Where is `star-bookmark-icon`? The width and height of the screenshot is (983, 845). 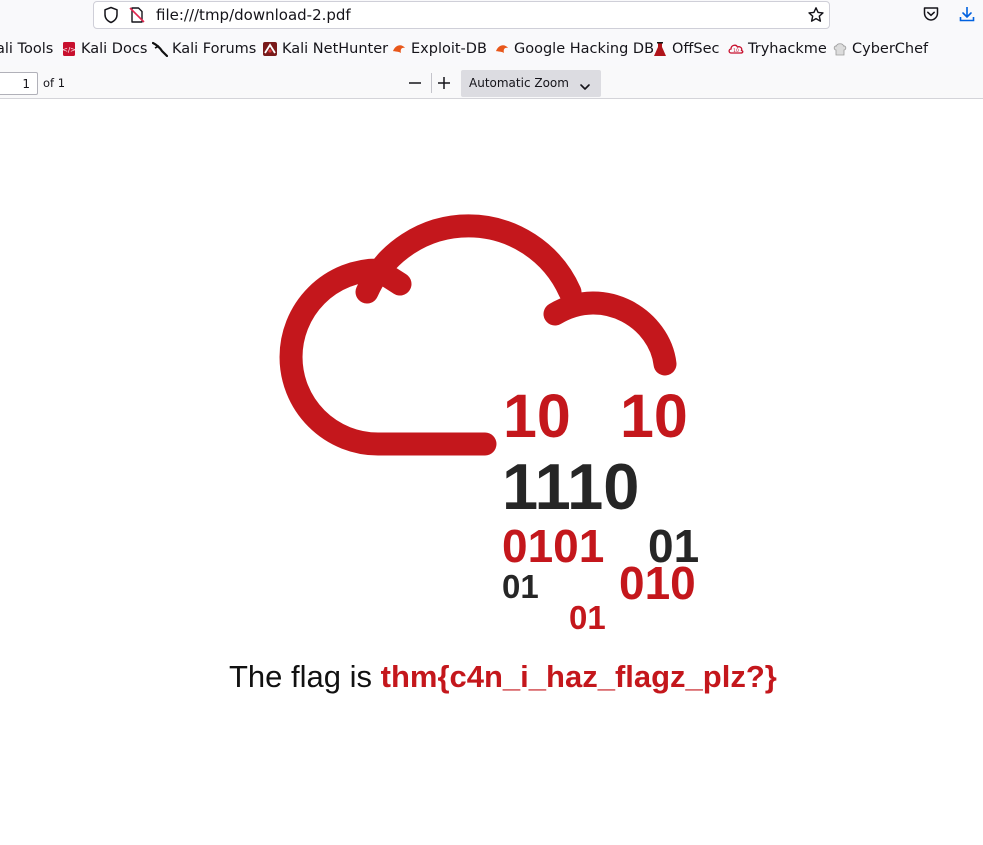 star-bookmark-icon is located at coordinates (816, 15).